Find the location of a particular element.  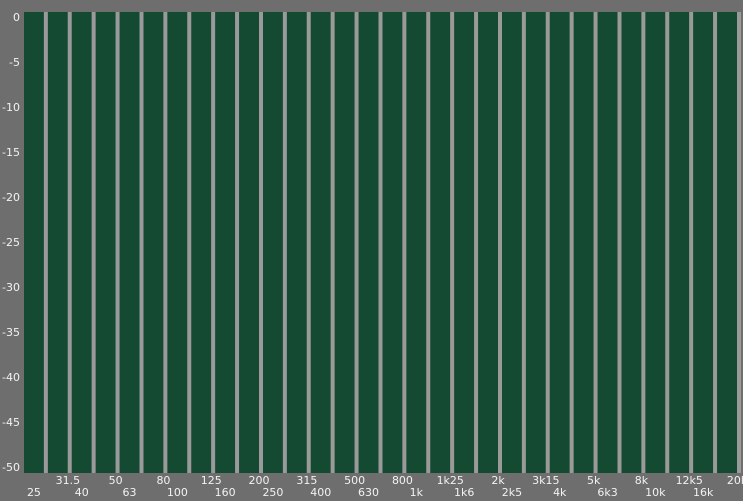

x-tick-label: 100 is located at coordinates (177, 492).